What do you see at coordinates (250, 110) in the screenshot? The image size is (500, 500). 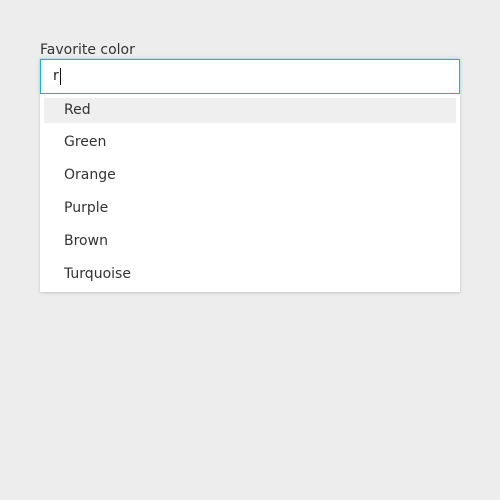 I see `option-red: Red` at bounding box center [250, 110].